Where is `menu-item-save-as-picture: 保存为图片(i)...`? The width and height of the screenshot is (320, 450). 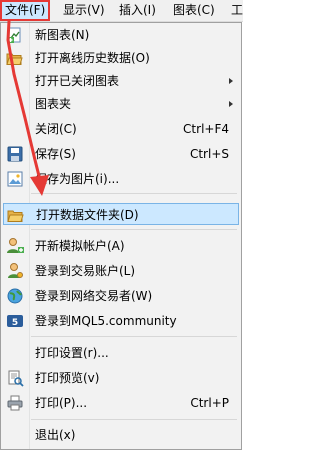
menu-item-save-as-picture: 保存为图片(i)... is located at coordinates (121, 179).